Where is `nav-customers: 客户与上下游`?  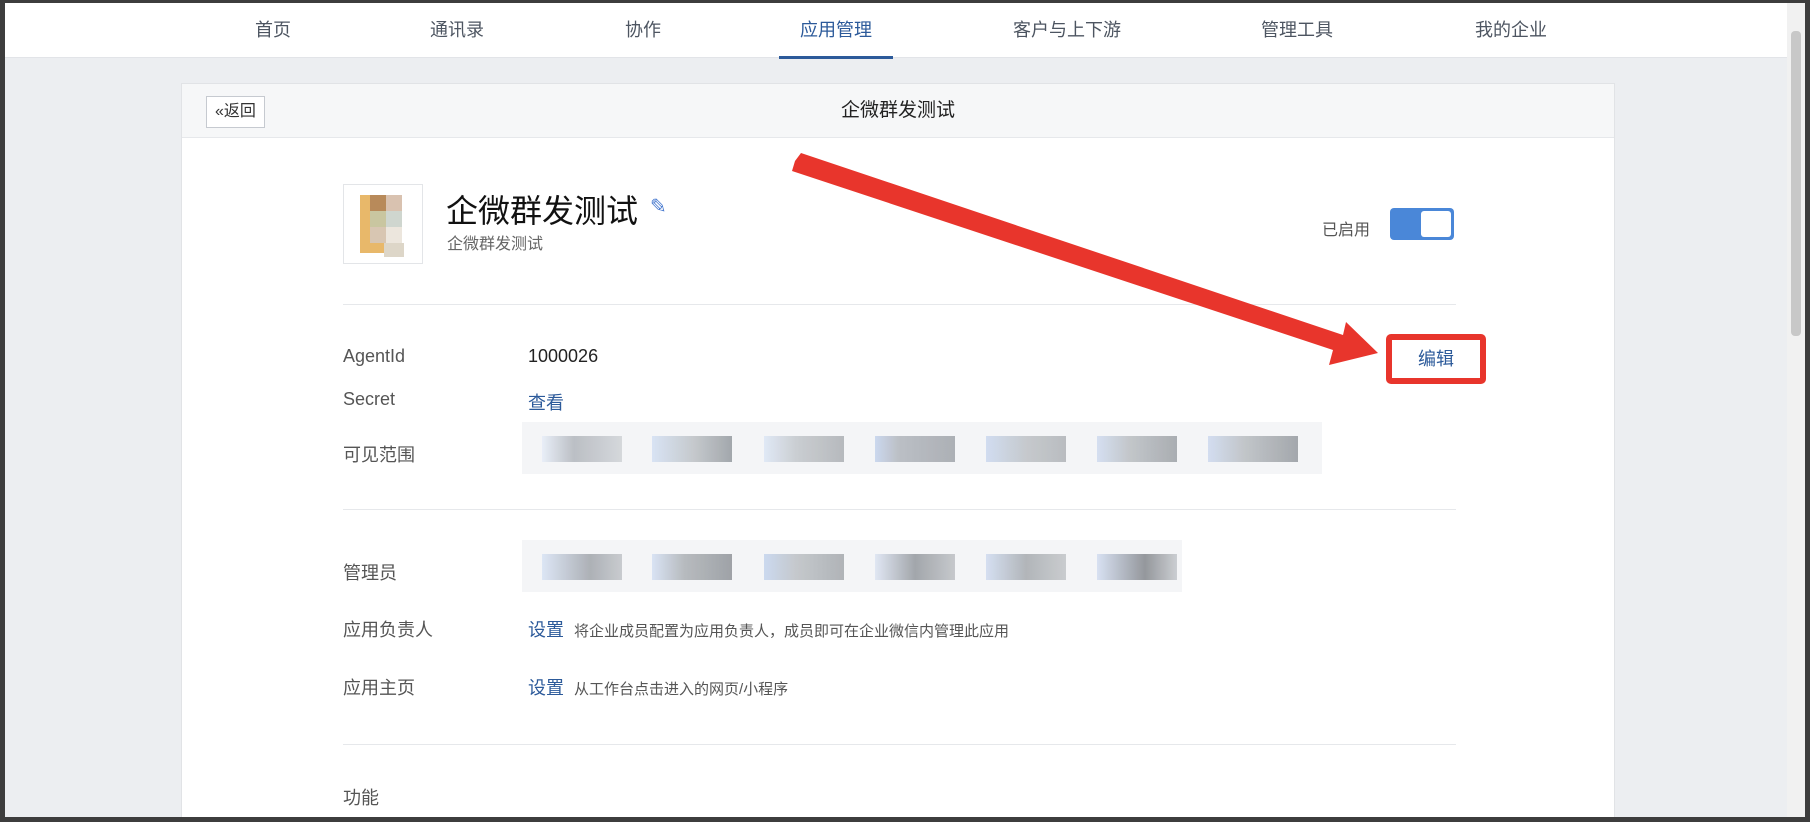 nav-customers: 客户与上下游 is located at coordinates (1067, 30).